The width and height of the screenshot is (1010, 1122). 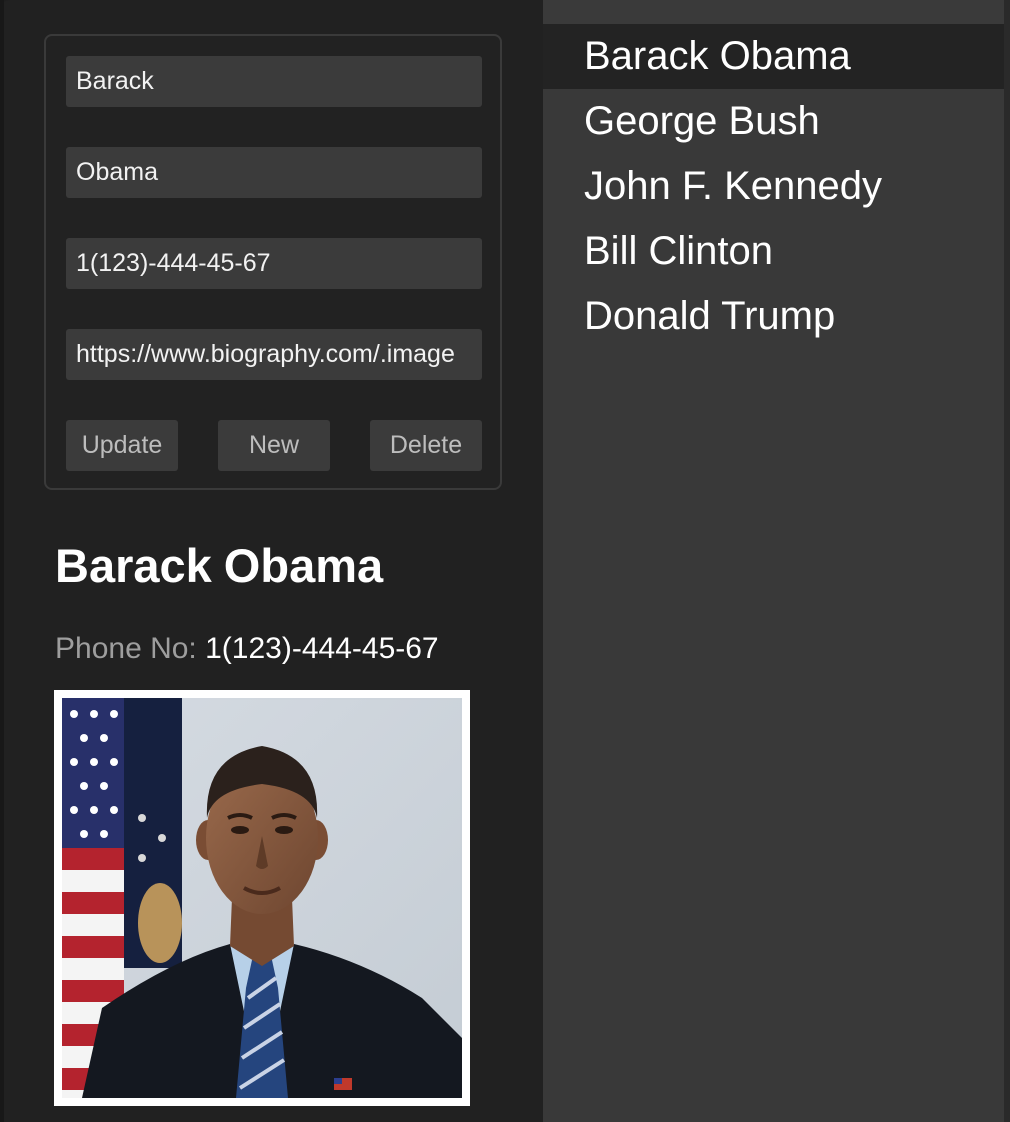 What do you see at coordinates (219, 565) in the screenshot?
I see `contact-name-heading: Barack Obama` at bounding box center [219, 565].